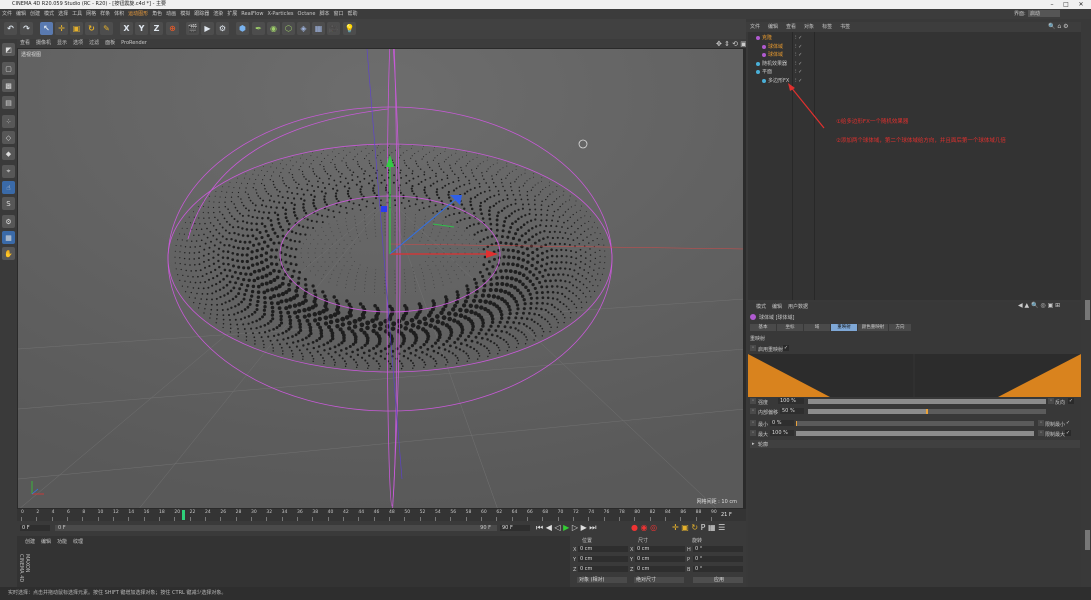 The image size is (1091, 600). Describe the element at coordinates (242, 28) in the screenshot. I see `cube-icon: ⬢` at that location.